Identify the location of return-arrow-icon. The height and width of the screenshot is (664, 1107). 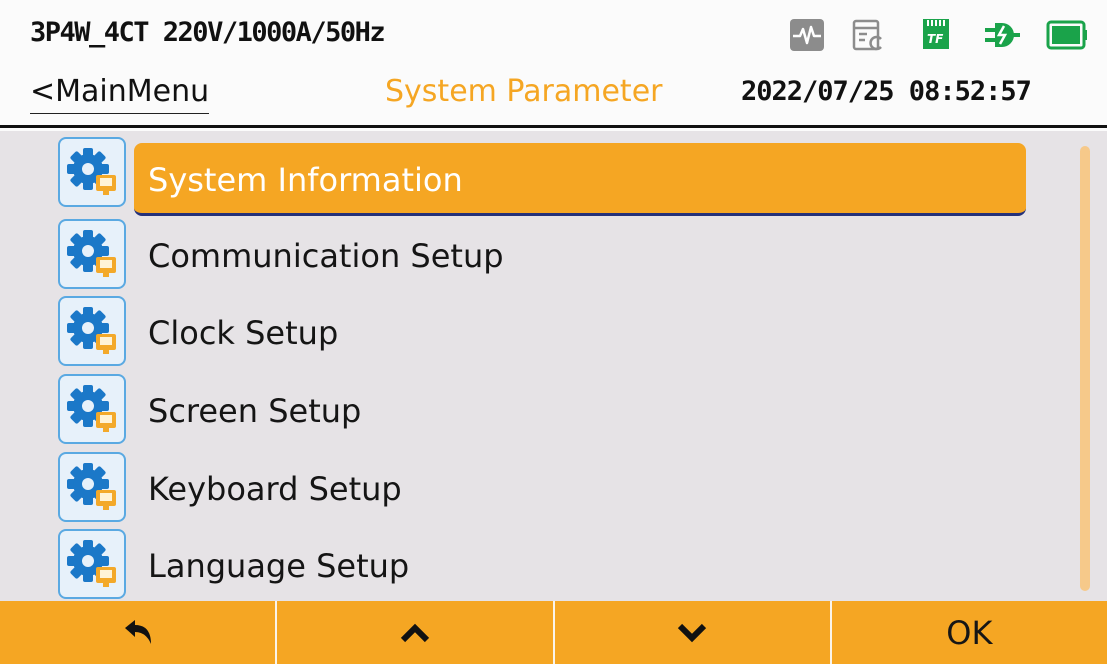
(137, 631).